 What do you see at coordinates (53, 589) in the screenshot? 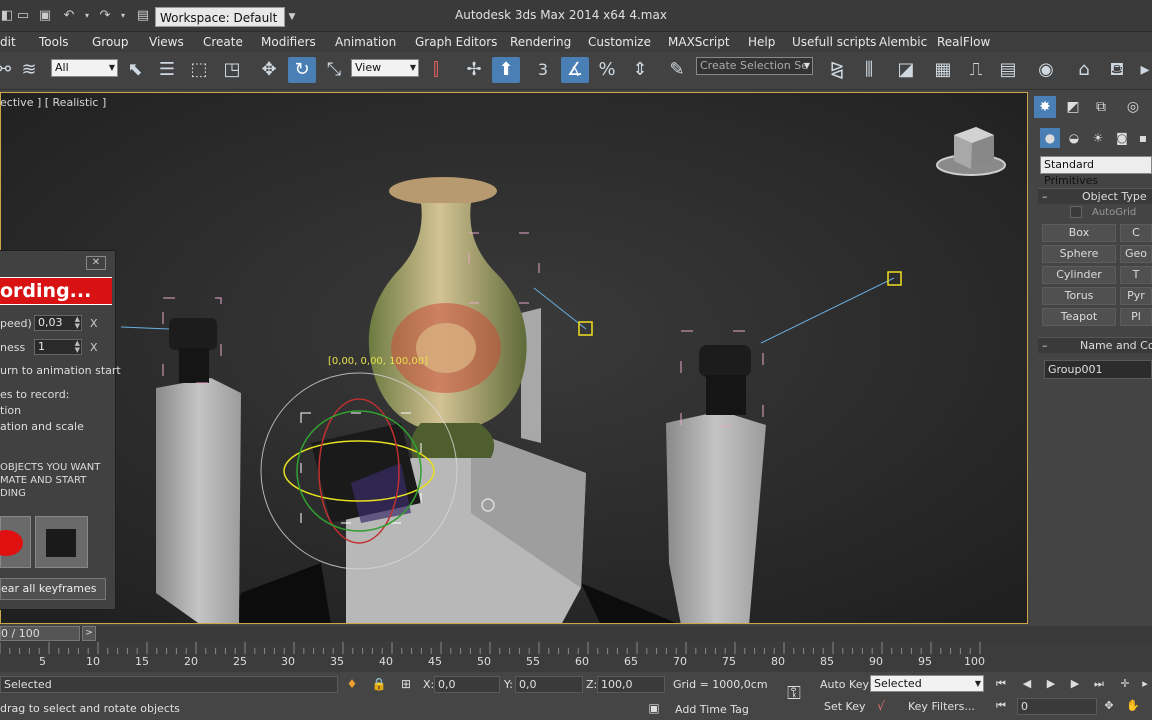
I see `clear-keyframes-button: ear all keyframes` at bounding box center [53, 589].